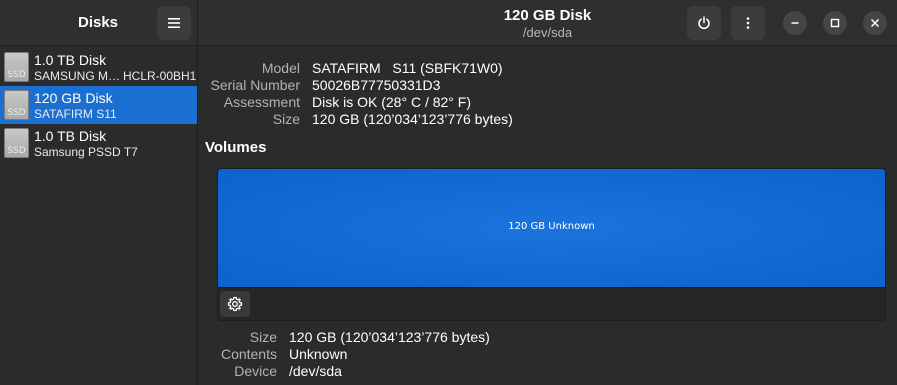 This screenshot has width=897, height=385. I want to click on main-menu-button, so click(174, 23).